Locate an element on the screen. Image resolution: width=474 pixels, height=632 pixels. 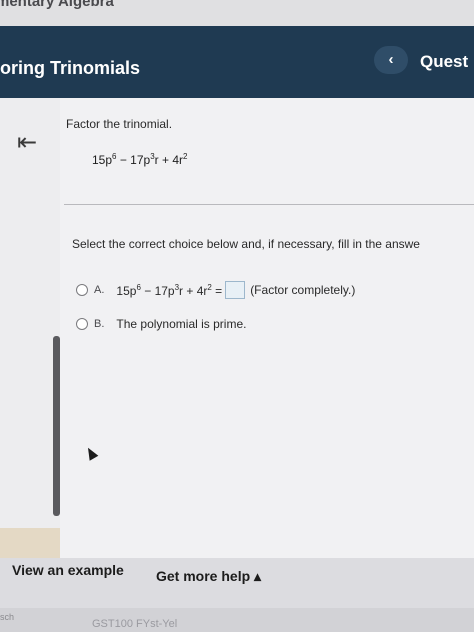
problem-expression: 15p6 − 17p3r + 4r2 is located at coordinates (140, 159).